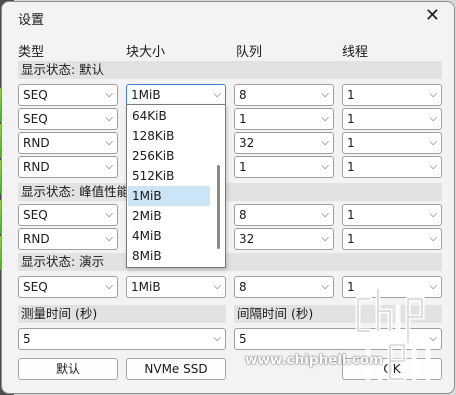 This screenshot has width=456, height=395. What do you see at coordinates (314, 360) in the screenshot?
I see `watermark-text: www.chiphell.com` at bounding box center [314, 360].